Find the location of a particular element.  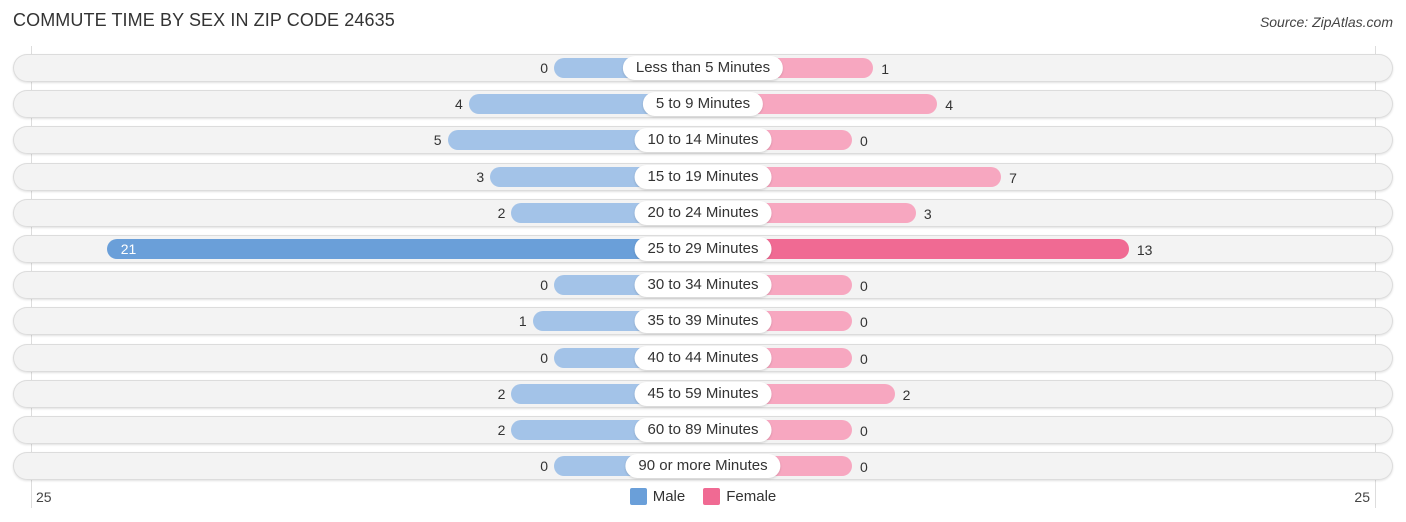

category-label: 40 to 44 Minutes is located at coordinates (703, 357).